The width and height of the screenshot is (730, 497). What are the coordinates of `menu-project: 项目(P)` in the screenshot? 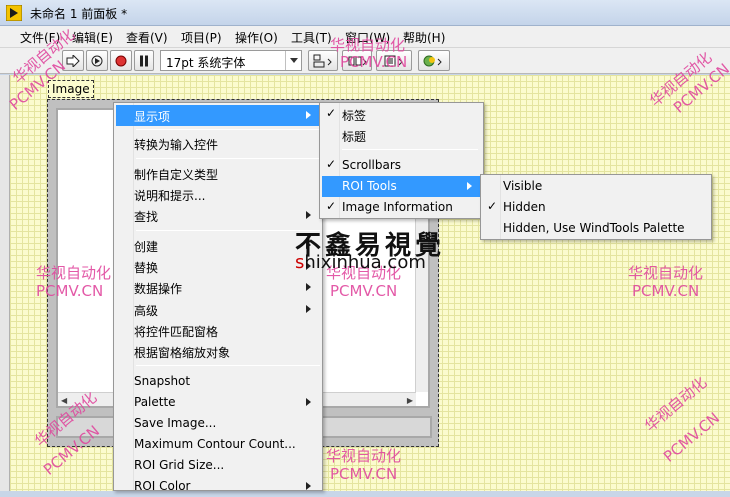 It's located at (201, 37).